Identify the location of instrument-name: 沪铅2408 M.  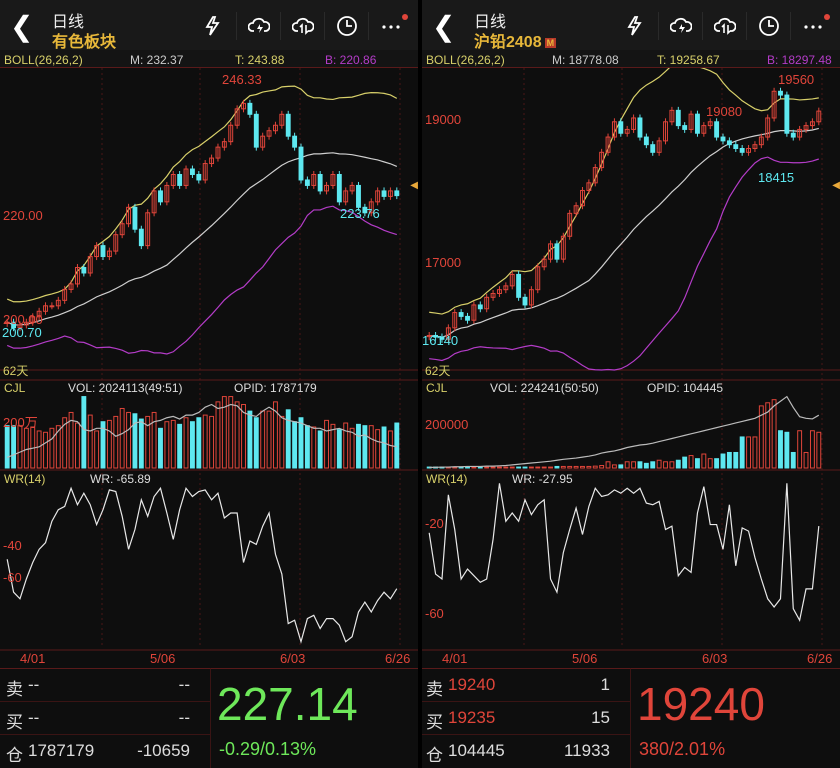
(515, 40).